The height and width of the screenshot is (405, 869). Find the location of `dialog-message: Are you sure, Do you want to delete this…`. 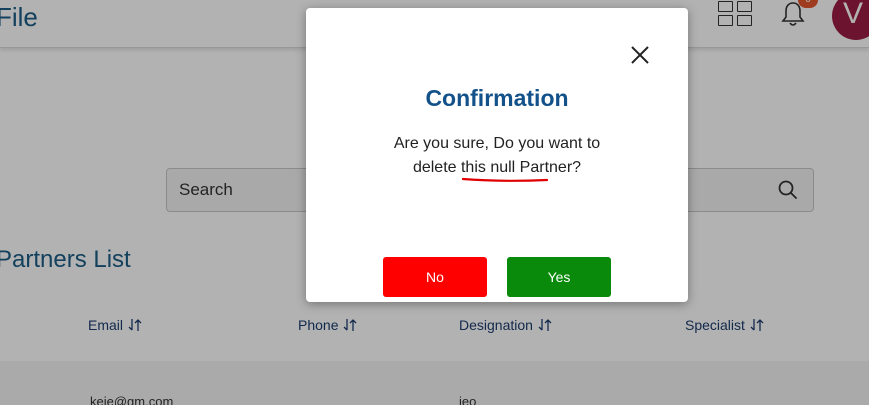

dialog-message: Are you sure, Do you want to delete this… is located at coordinates (497, 156).